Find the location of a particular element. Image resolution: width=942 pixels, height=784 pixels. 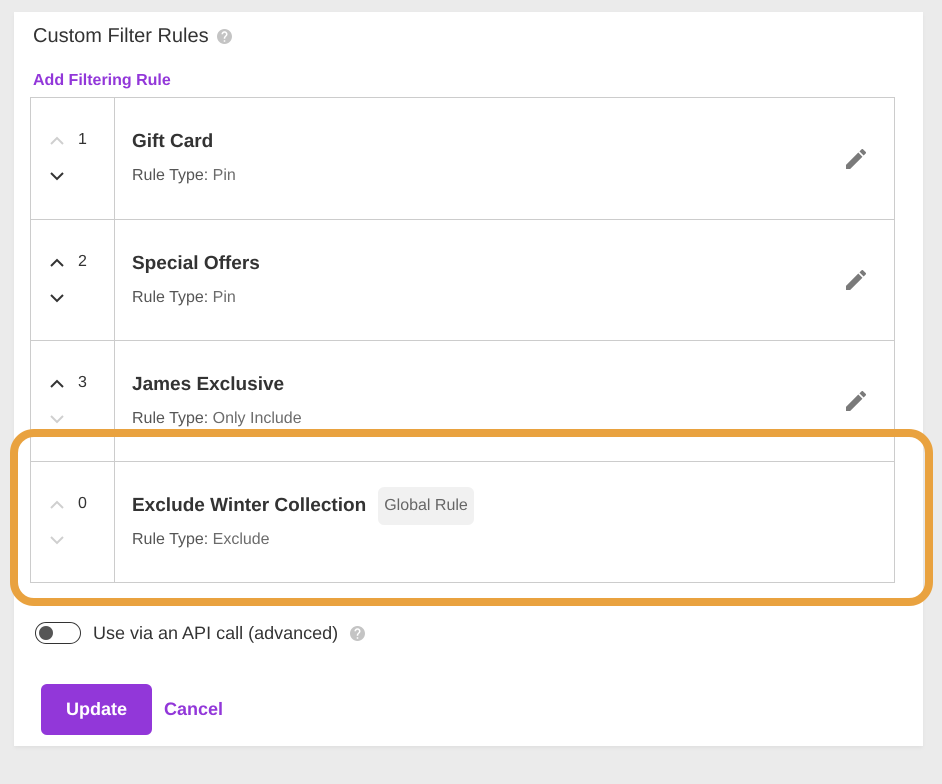

position-number: 2 is located at coordinates (82, 262).